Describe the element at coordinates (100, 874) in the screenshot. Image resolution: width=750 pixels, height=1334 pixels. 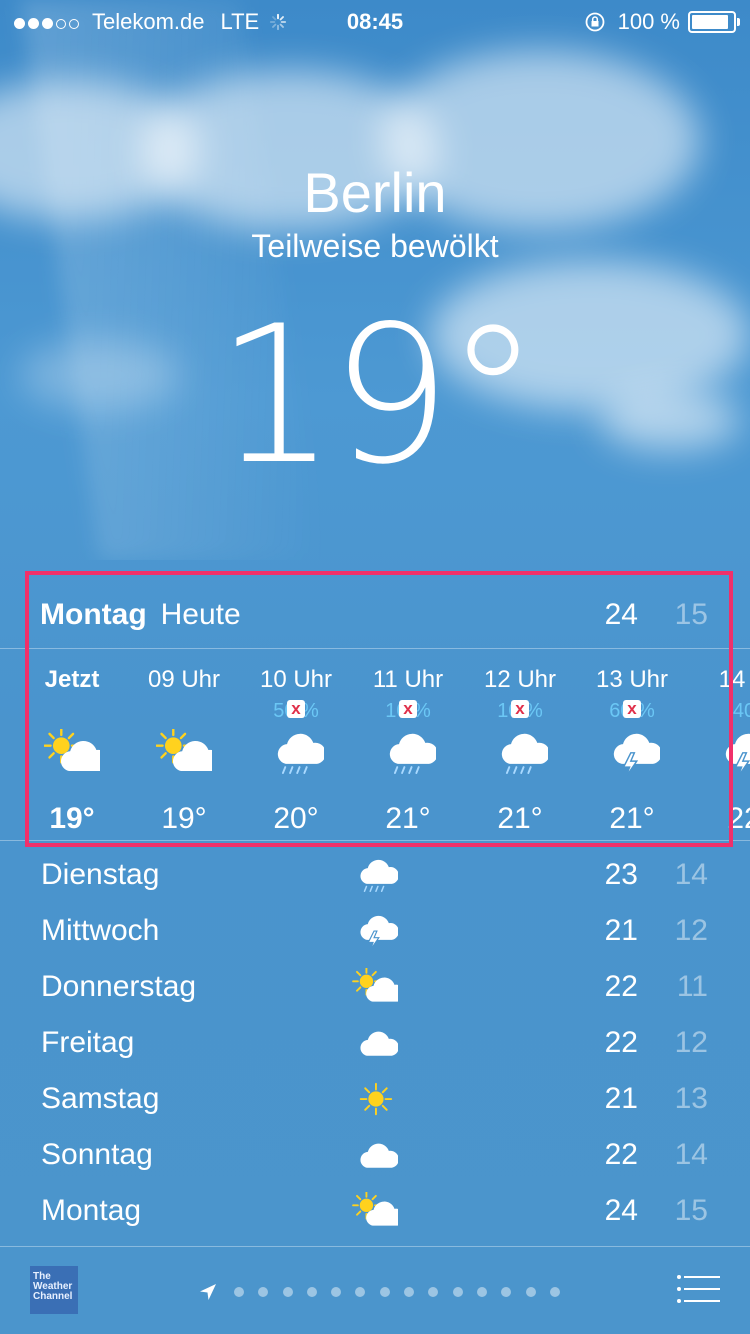
I see `daily-day-name: Dienstag` at that location.